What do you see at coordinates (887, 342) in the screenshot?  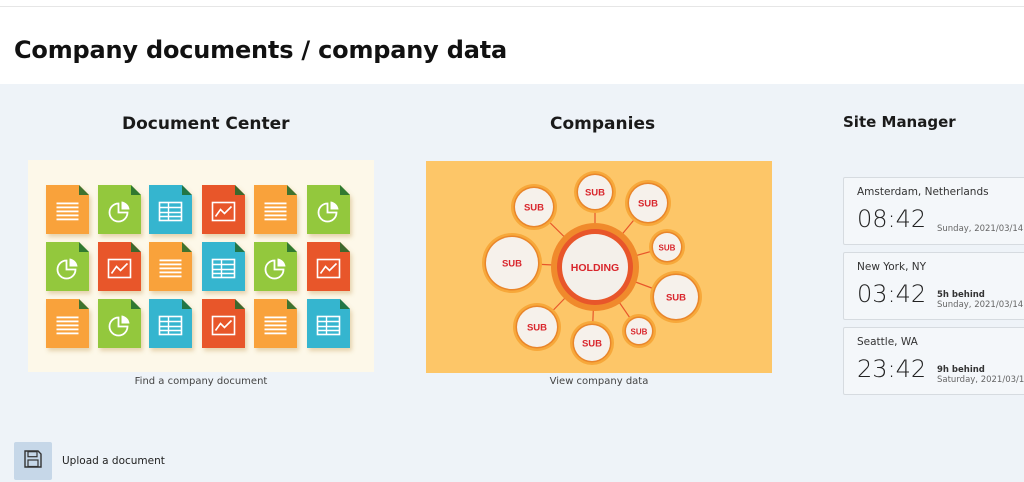 I see `clock-city: Seattle, WA` at bounding box center [887, 342].